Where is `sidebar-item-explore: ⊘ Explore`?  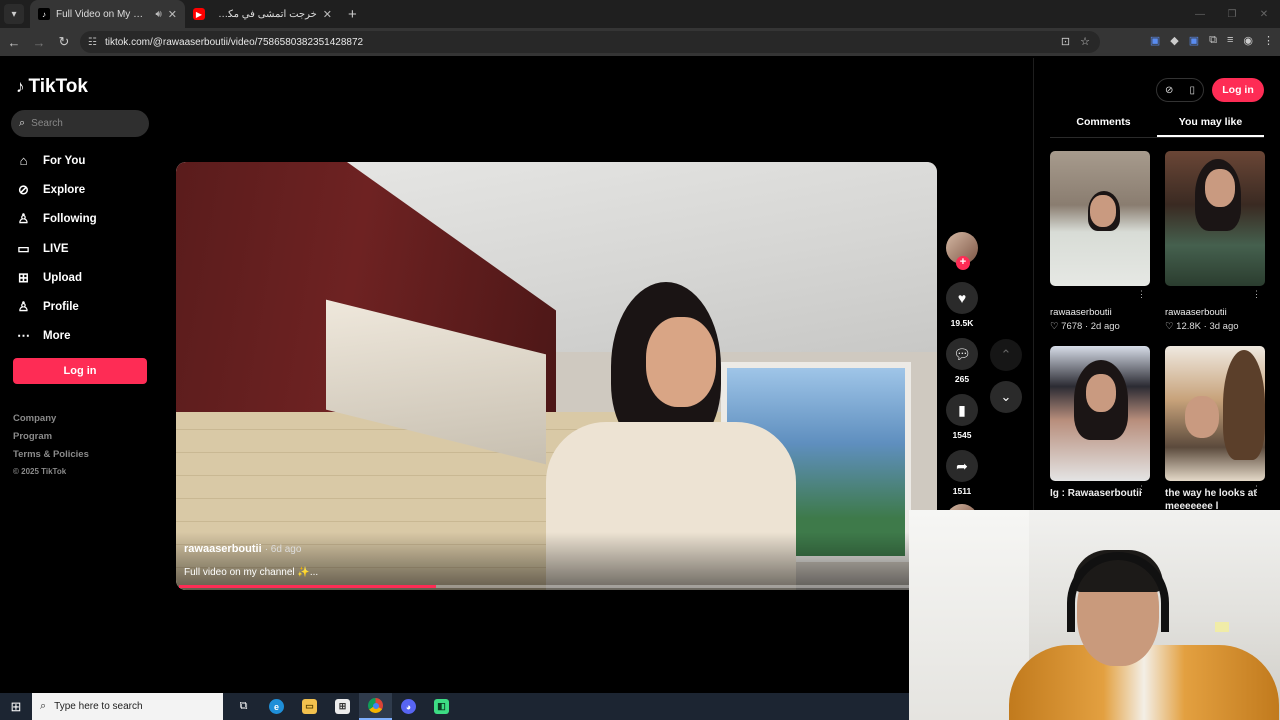 sidebar-item-explore: ⊘ Explore is located at coordinates (56, 189).